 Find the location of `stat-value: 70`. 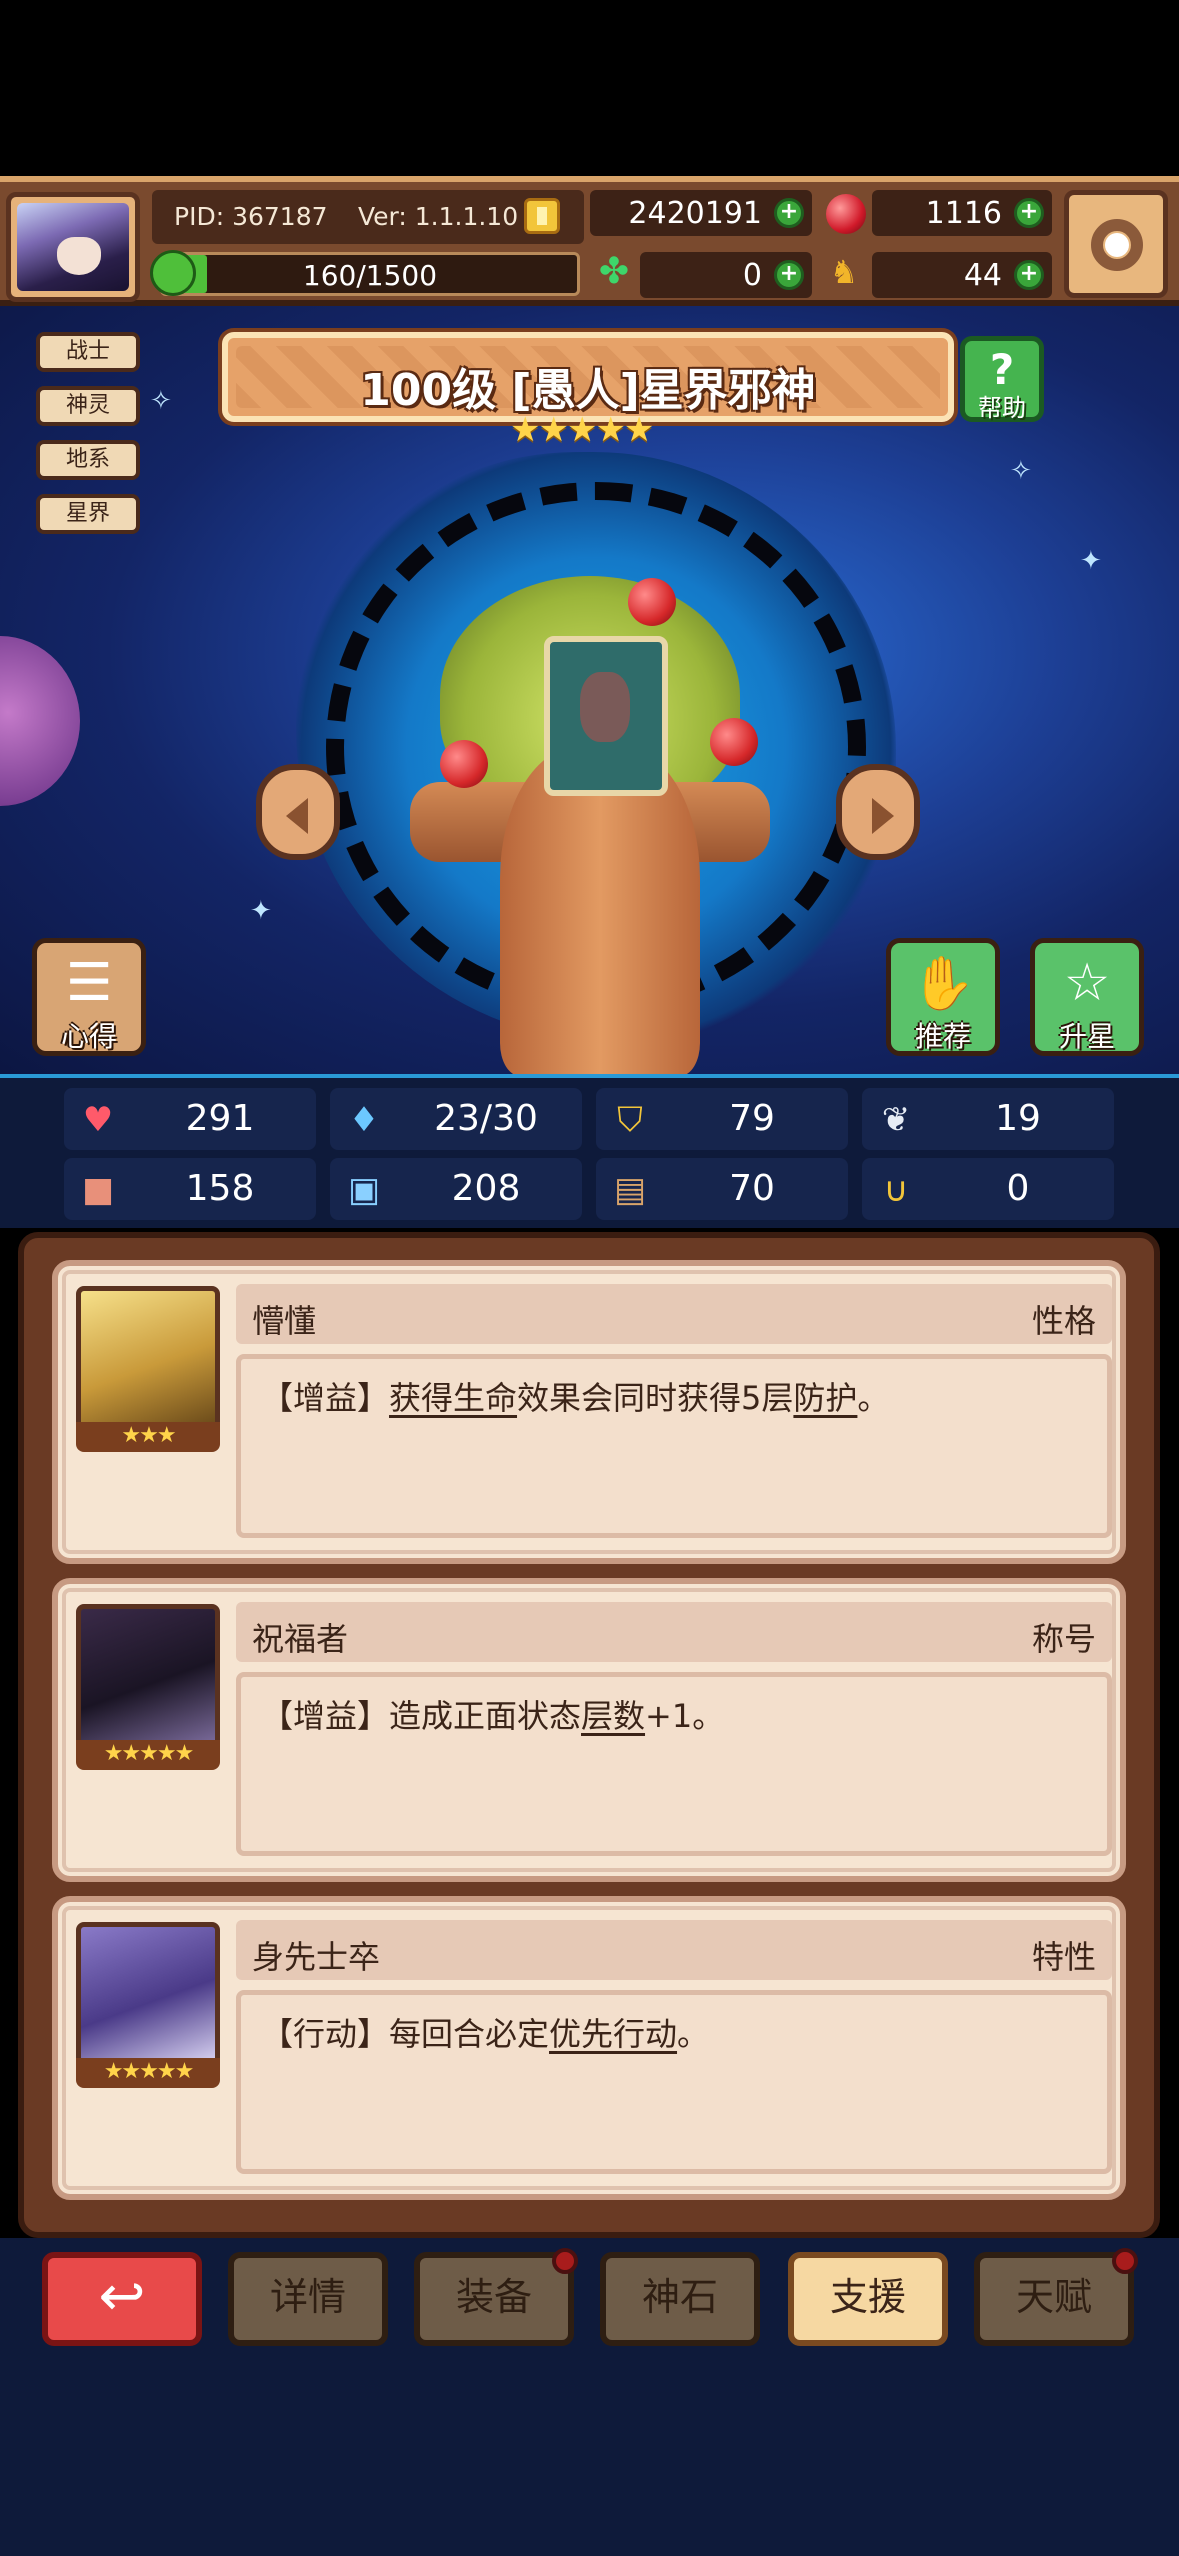

stat-value: 70 is located at coordinates (752, 1188).